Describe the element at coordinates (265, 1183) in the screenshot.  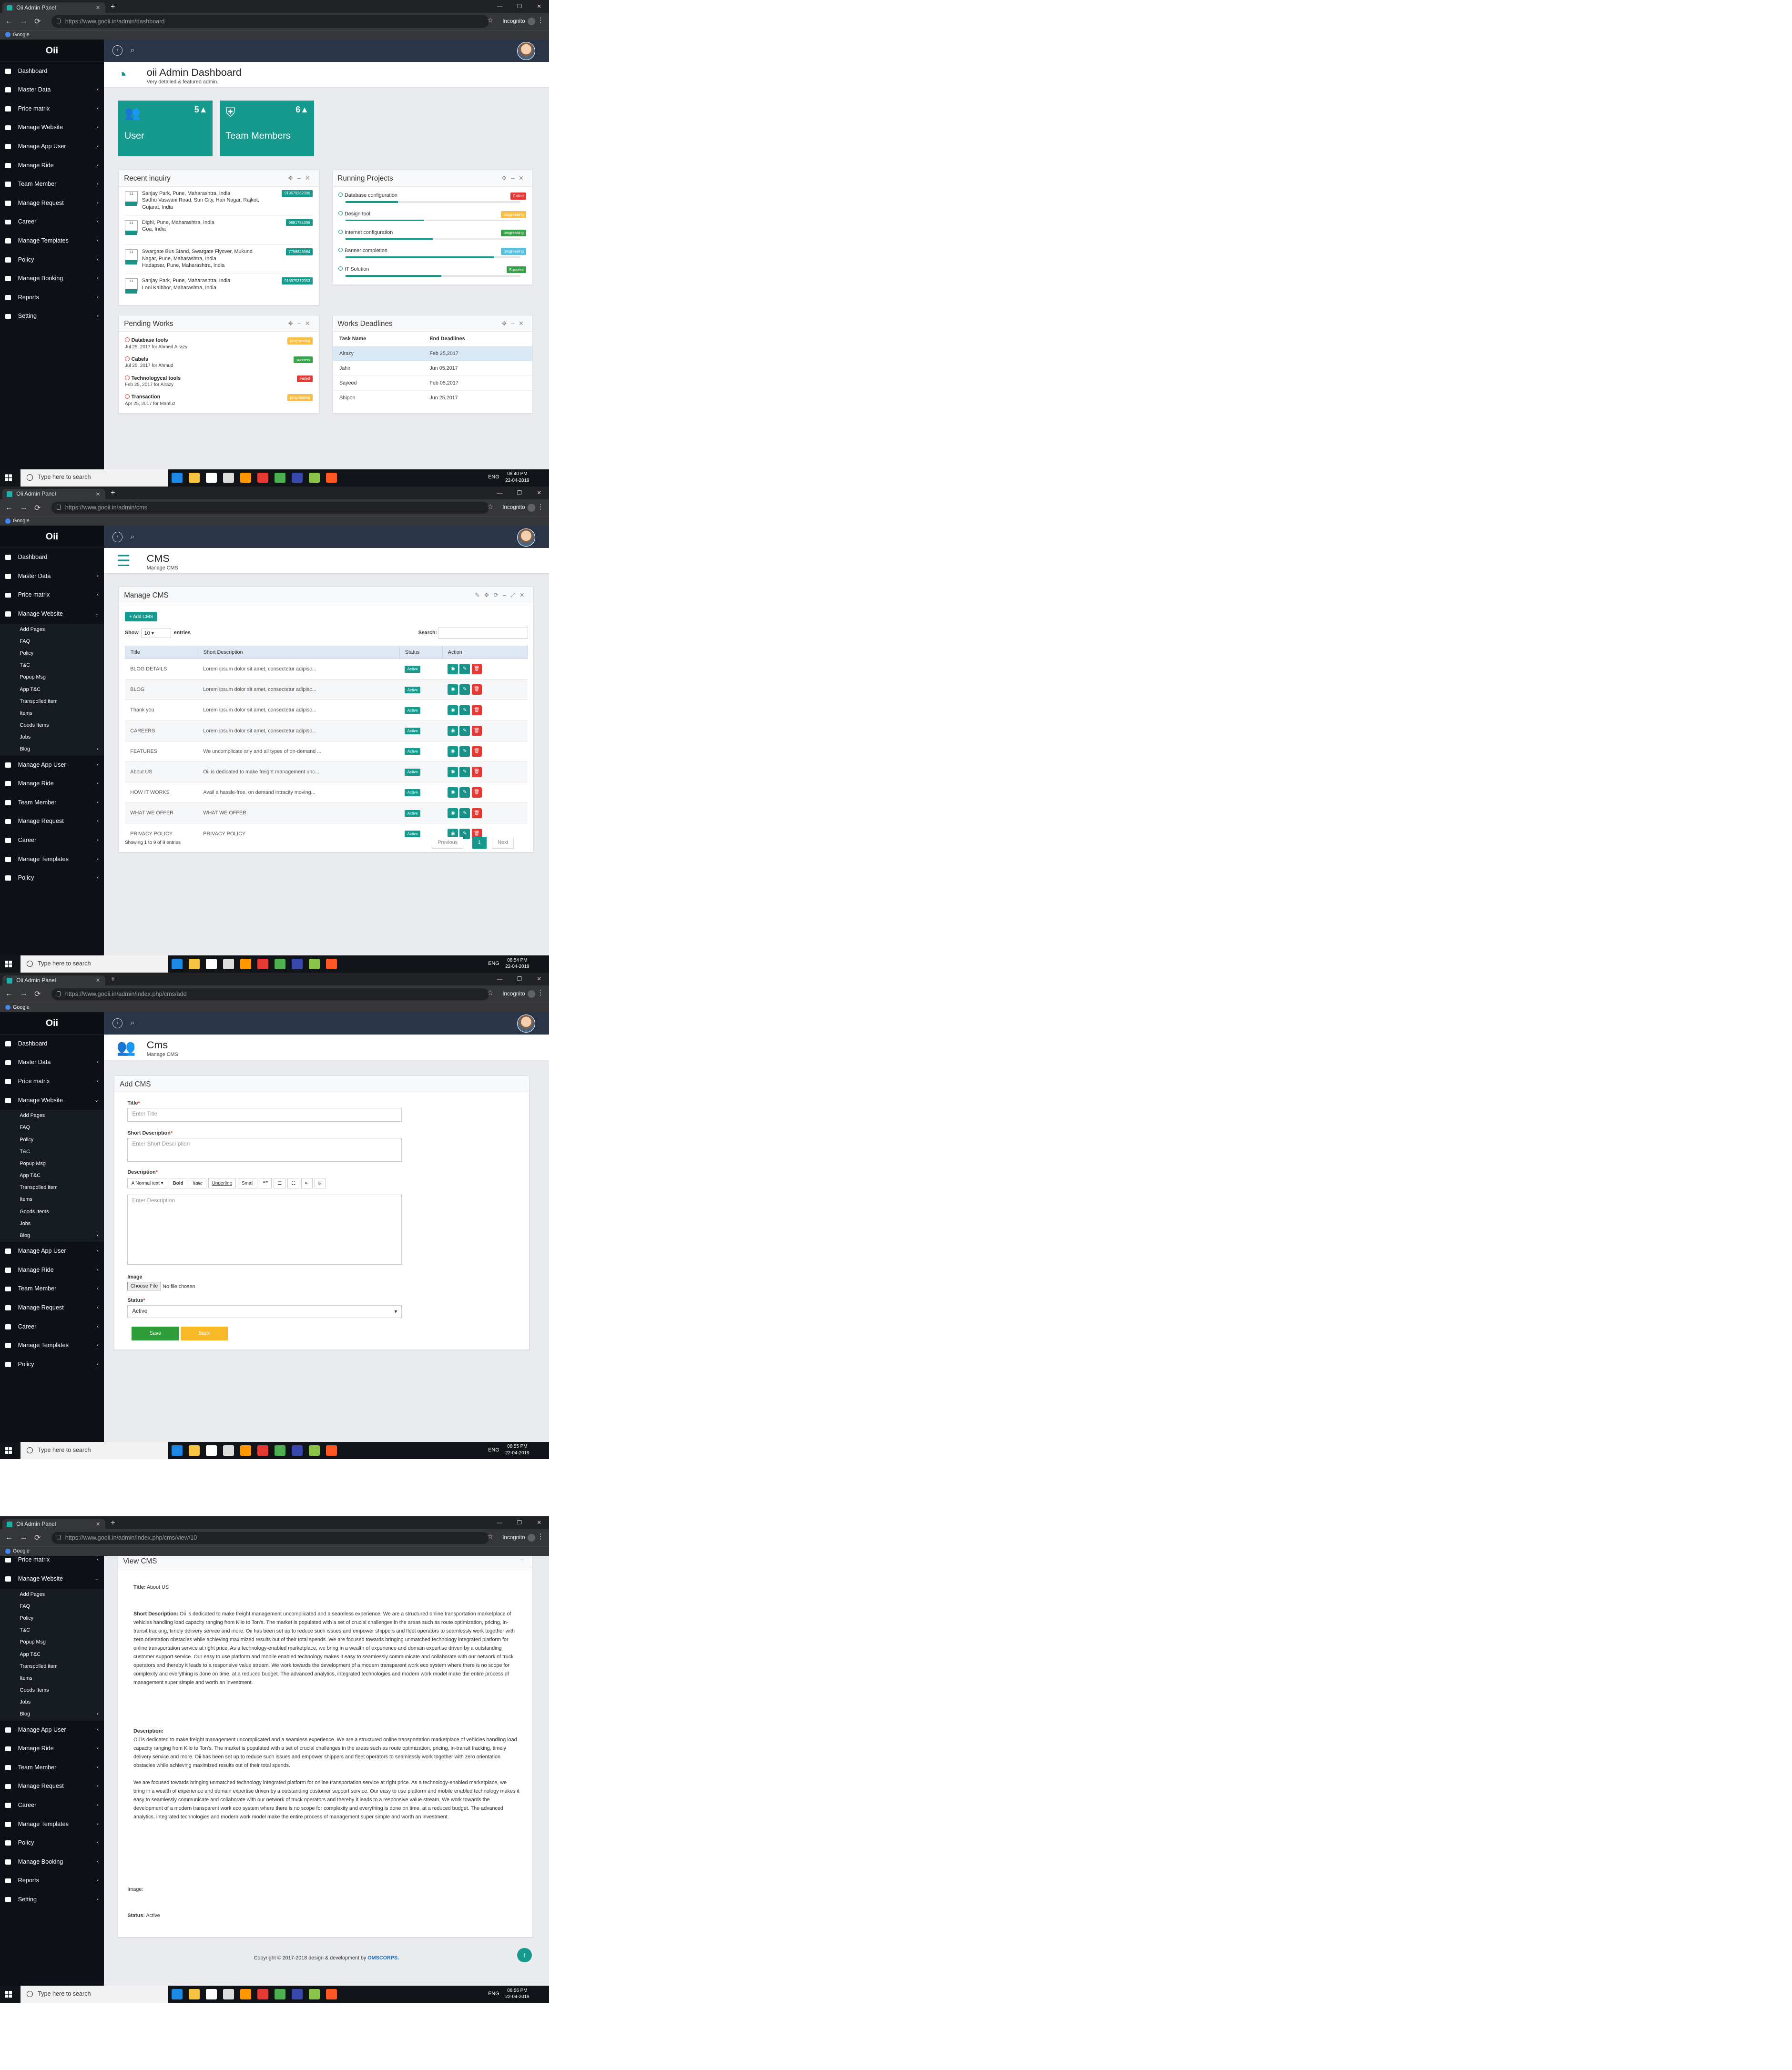
I see `quote-icon: ❝❞` at that location.